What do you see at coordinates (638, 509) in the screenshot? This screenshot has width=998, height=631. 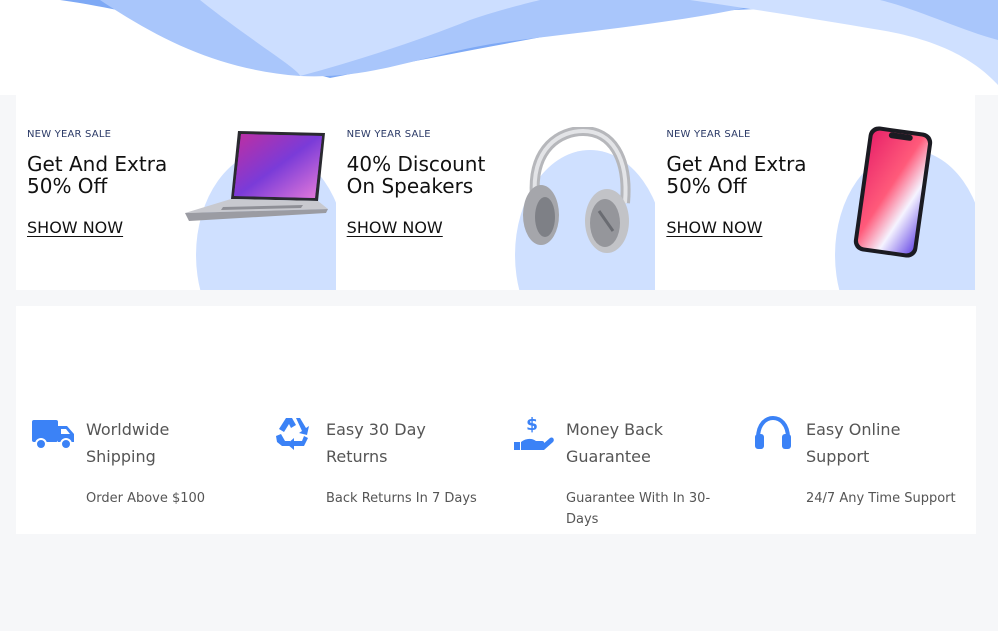 I see `feature-subtitle: Guarantee With In 30-Days` at bounding box center [638, 509].